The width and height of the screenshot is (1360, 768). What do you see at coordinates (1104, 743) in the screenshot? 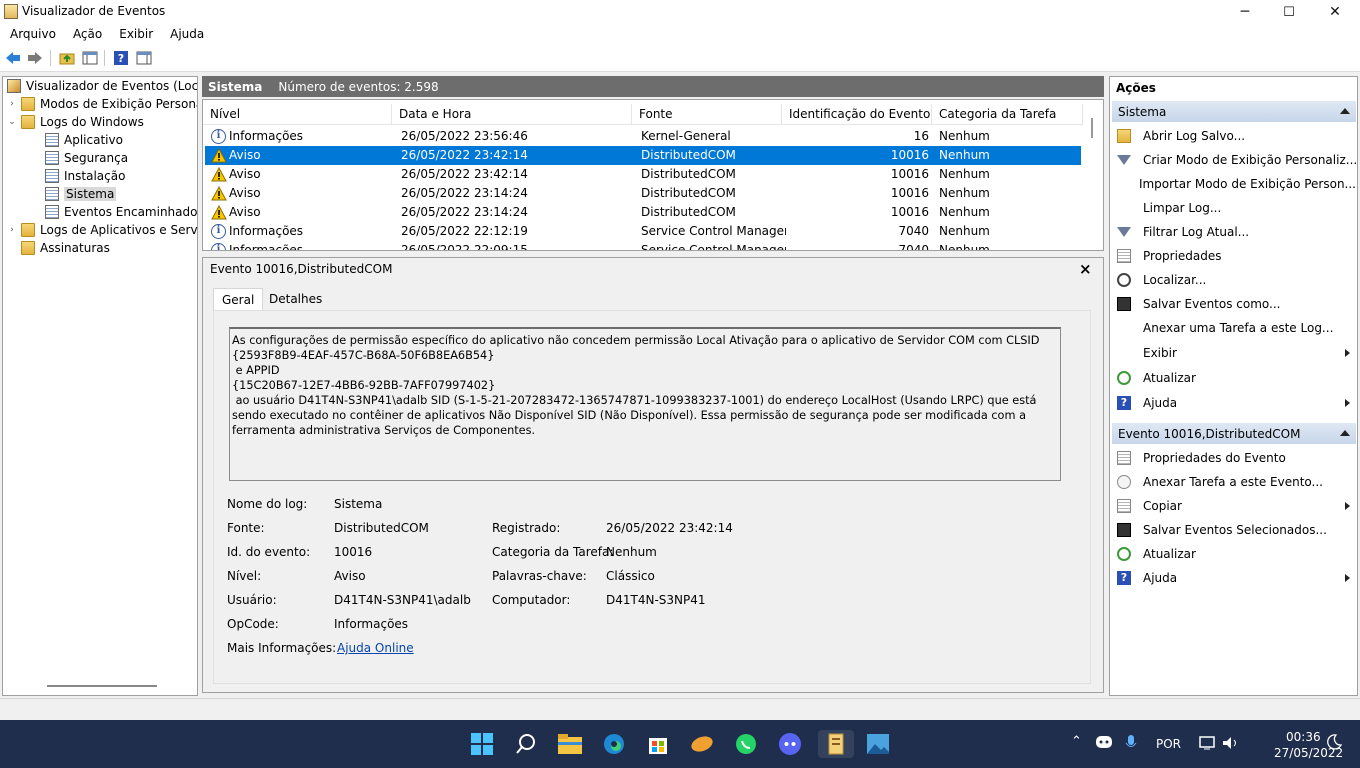
I see `discord-tray-icon` at bounding box center [1104, 743].